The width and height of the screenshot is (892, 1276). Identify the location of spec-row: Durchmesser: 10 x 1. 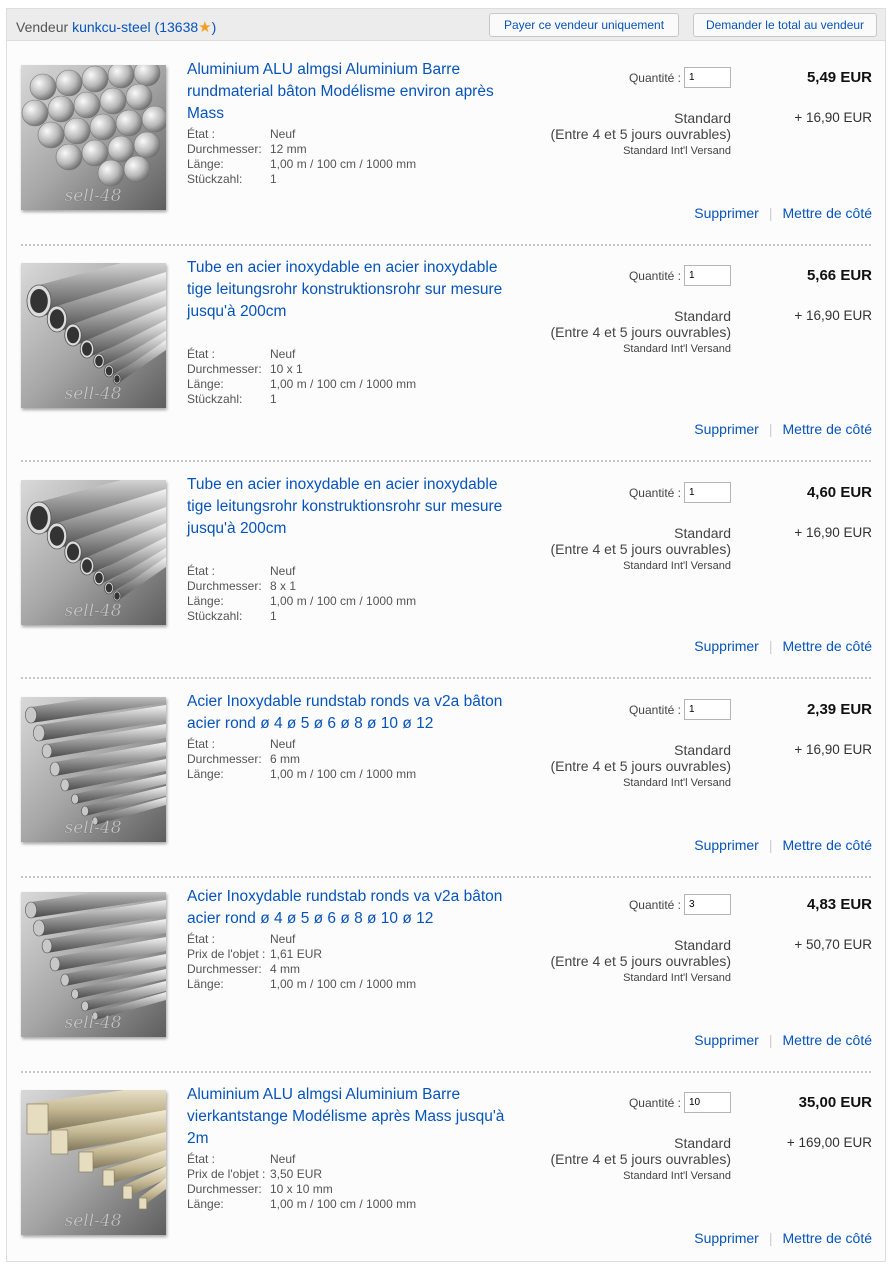
(352, 369).